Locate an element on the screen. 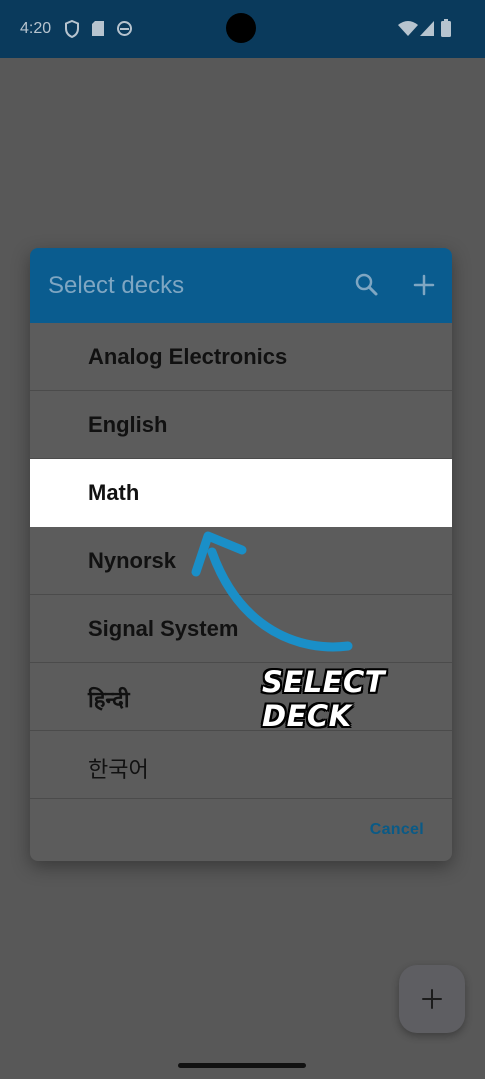 Image resolution: width=485 pixels, height=1079 pixels. deck-item-label: Nynorsk is located at coordinates (132, 560).